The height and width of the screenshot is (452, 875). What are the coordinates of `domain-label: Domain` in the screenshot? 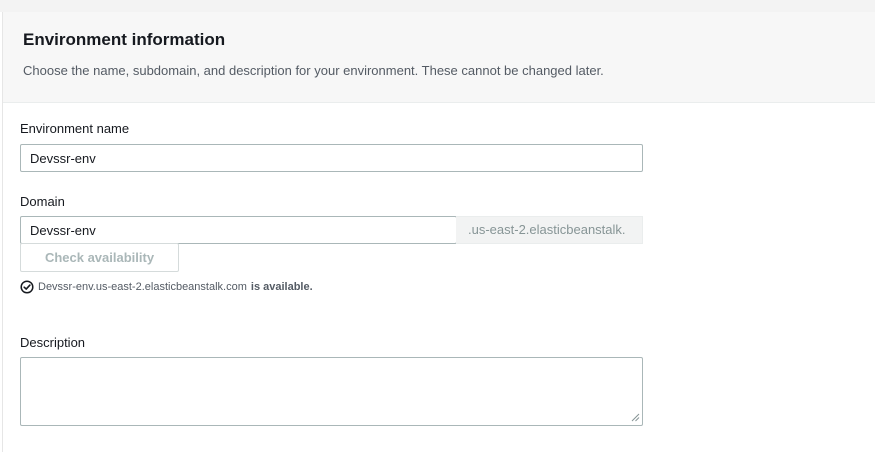 It's located at (42, 201).